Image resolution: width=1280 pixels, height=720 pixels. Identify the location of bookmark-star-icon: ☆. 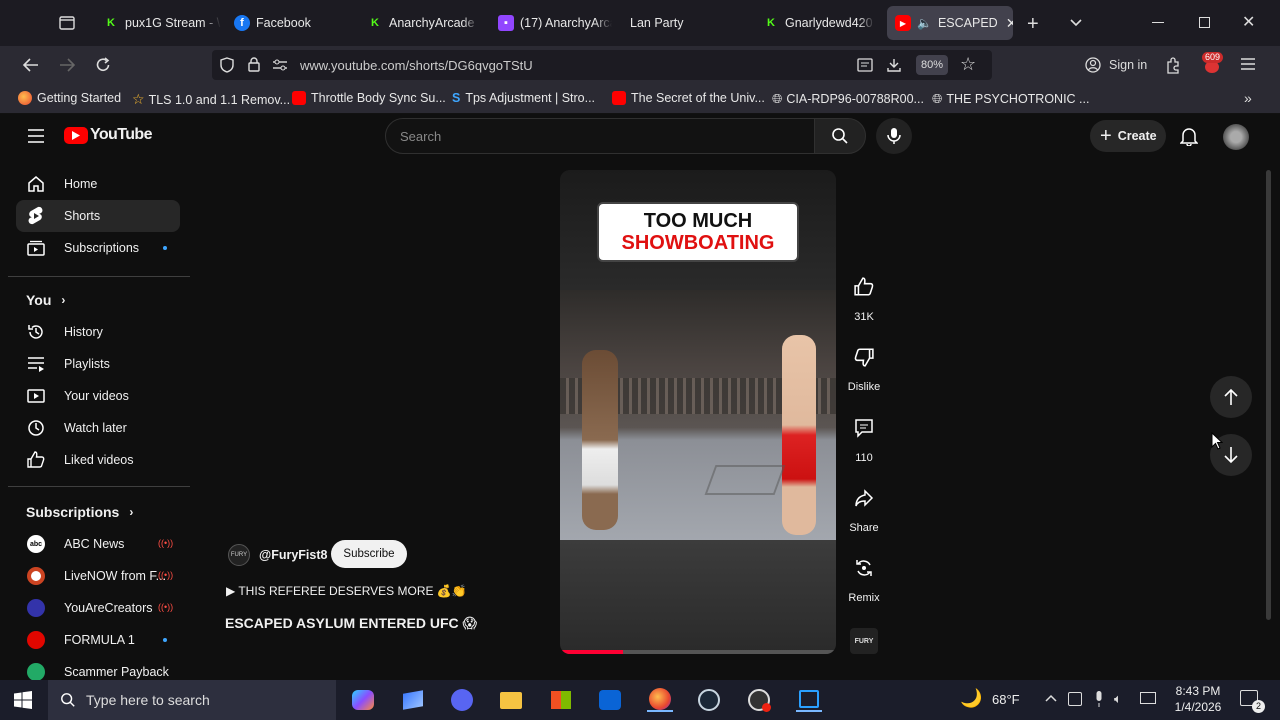
(968, 64).